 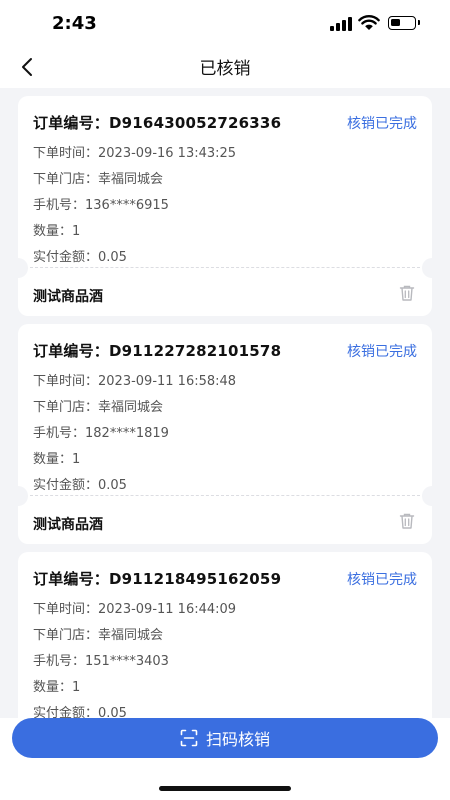 I want to click on order-number: 订单编号：D916430052726336, so click(x=157, y=123).